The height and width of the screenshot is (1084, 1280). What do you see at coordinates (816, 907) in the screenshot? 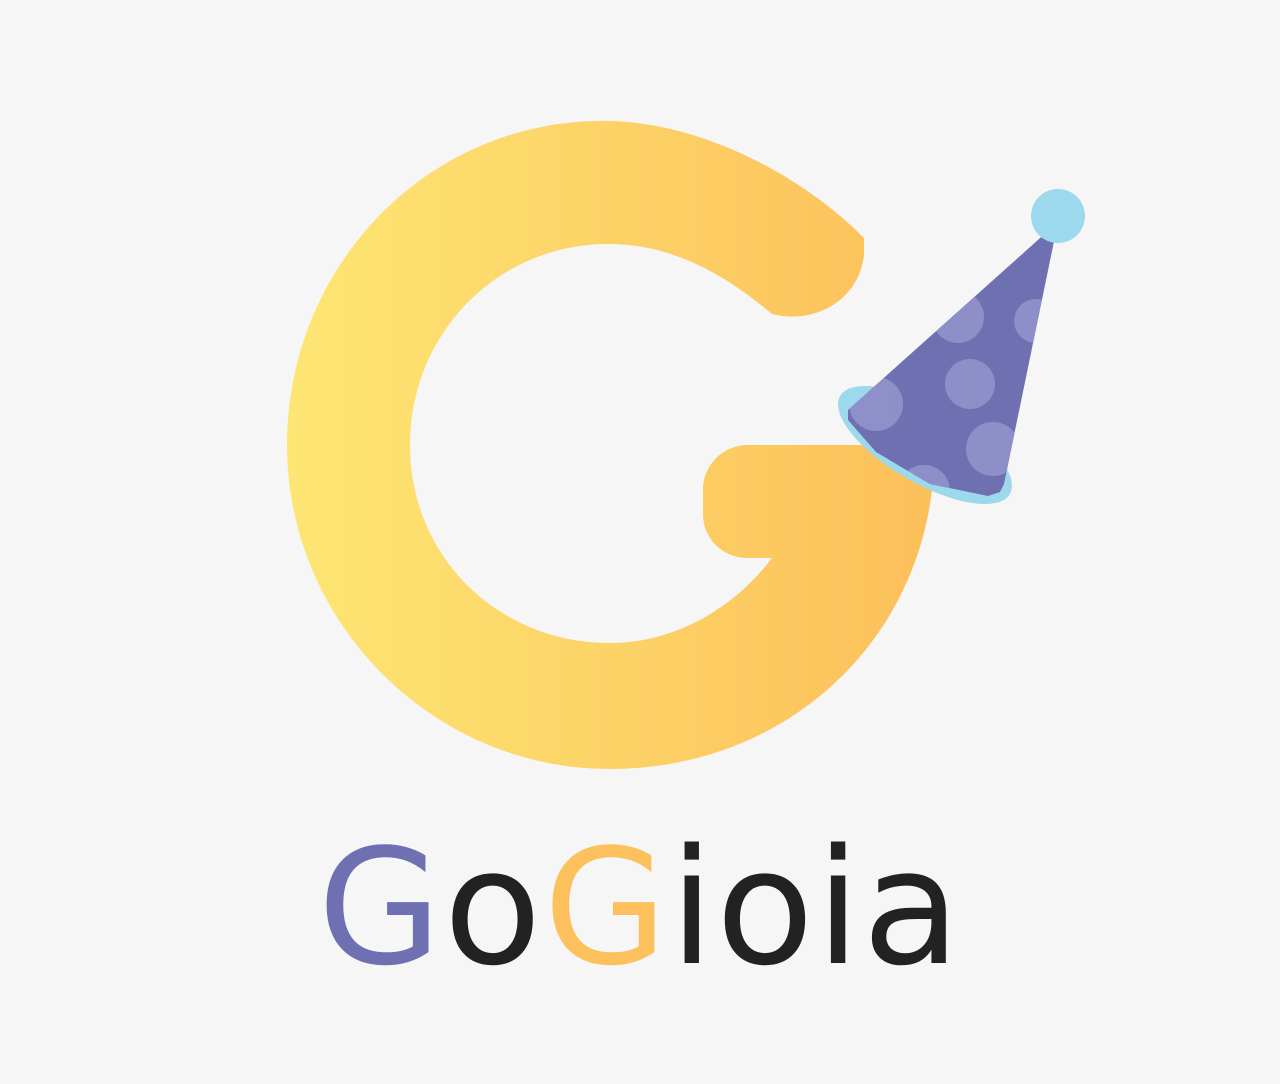
I see `wordmark-letters-ioia: ioia` at bounding box center [816, 907].